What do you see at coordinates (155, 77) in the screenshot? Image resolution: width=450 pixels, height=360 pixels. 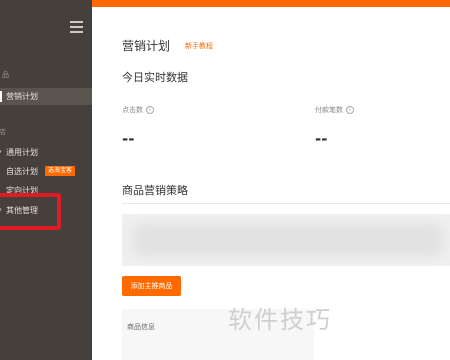 I see `realtime-data-title: 今日实时数据` at bounding box center [155, 77].